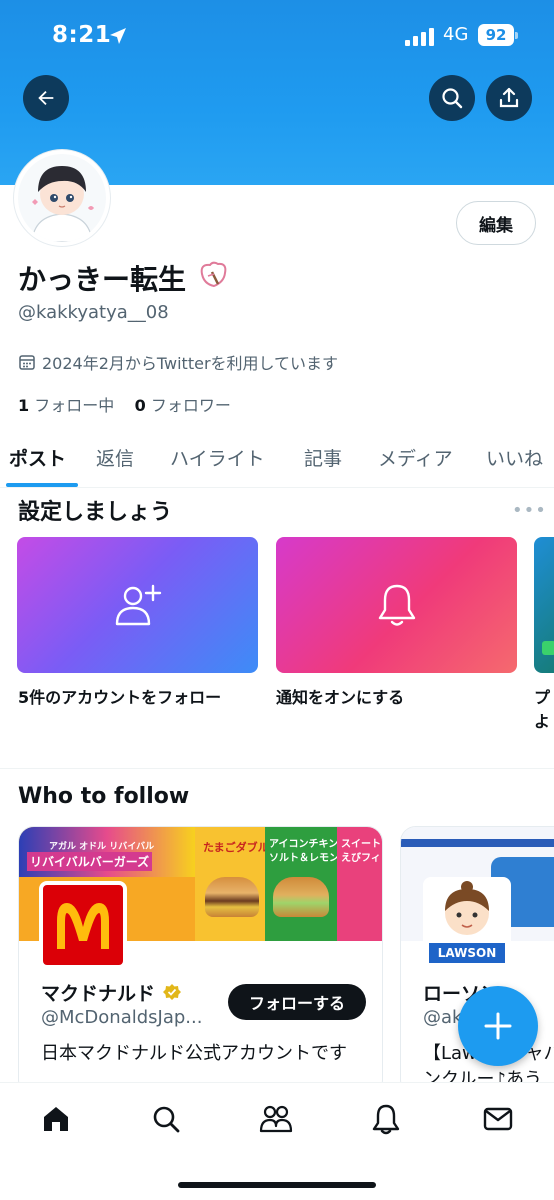  I want to click on edit-profile-button: 編集, so click(496, 223).